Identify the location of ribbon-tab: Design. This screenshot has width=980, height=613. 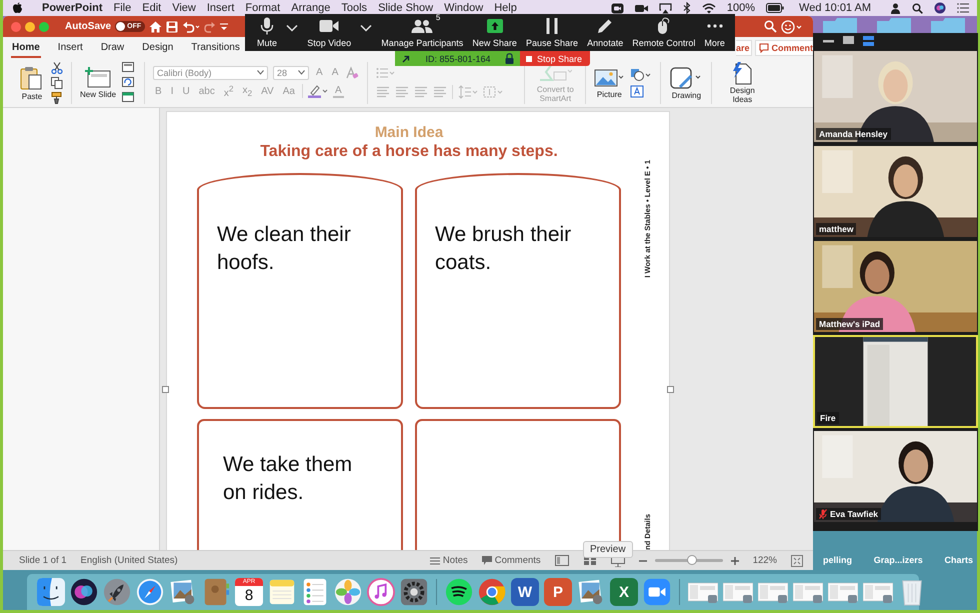
(157, 47).